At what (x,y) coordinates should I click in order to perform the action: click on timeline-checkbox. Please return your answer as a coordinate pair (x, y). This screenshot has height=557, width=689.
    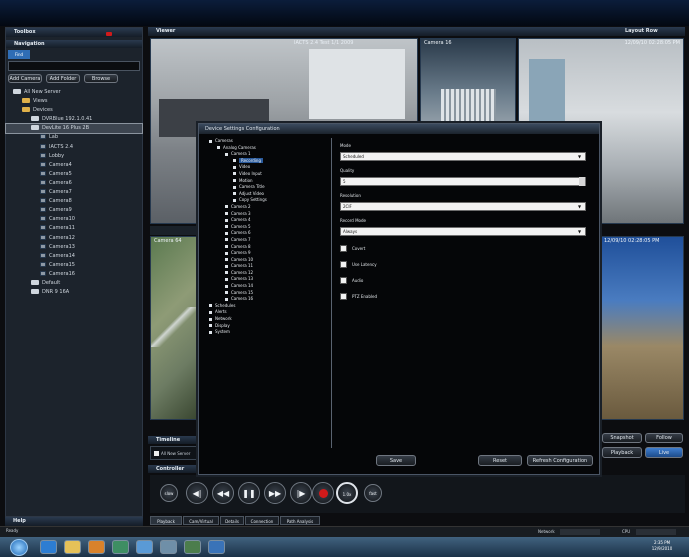
    Looking at the image, I should click on (156, 453).